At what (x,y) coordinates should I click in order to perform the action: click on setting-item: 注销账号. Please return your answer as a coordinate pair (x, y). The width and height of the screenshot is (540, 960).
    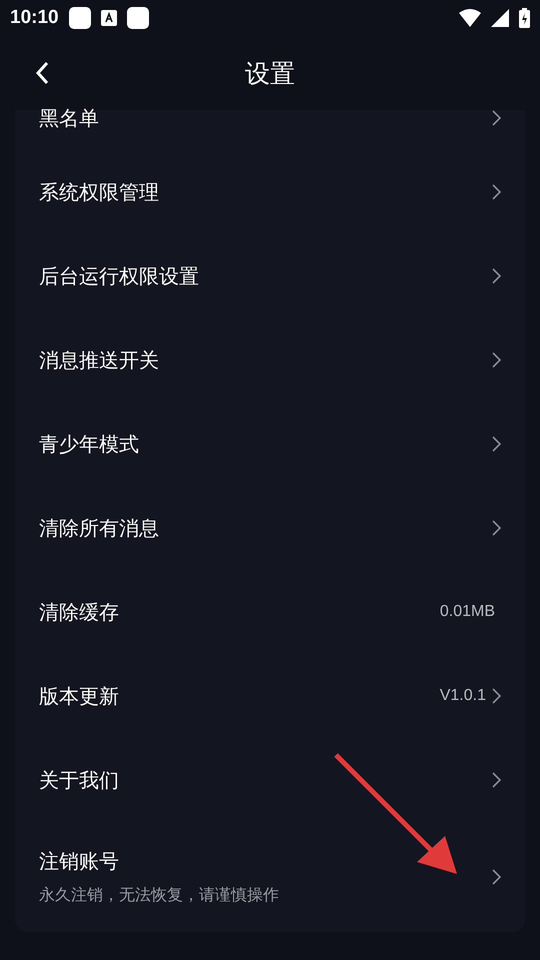
    Looking at the image, I should click on (265, 860).